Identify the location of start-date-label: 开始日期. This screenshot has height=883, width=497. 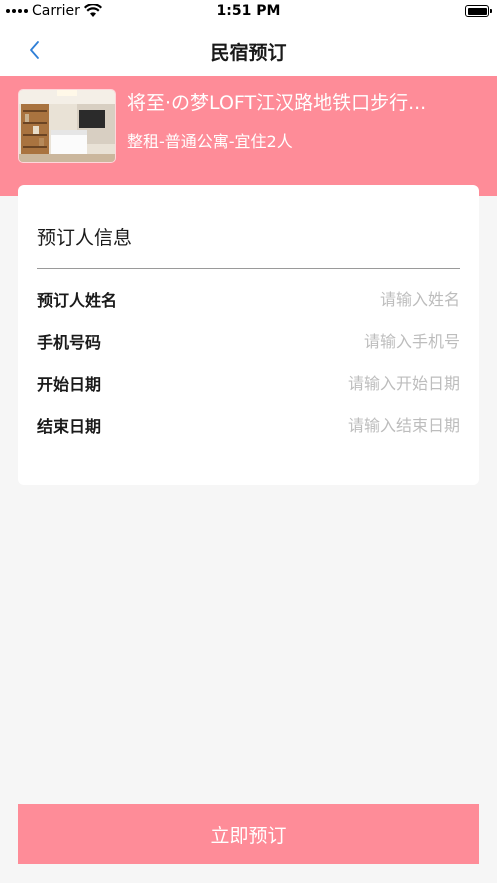
(69, 384).